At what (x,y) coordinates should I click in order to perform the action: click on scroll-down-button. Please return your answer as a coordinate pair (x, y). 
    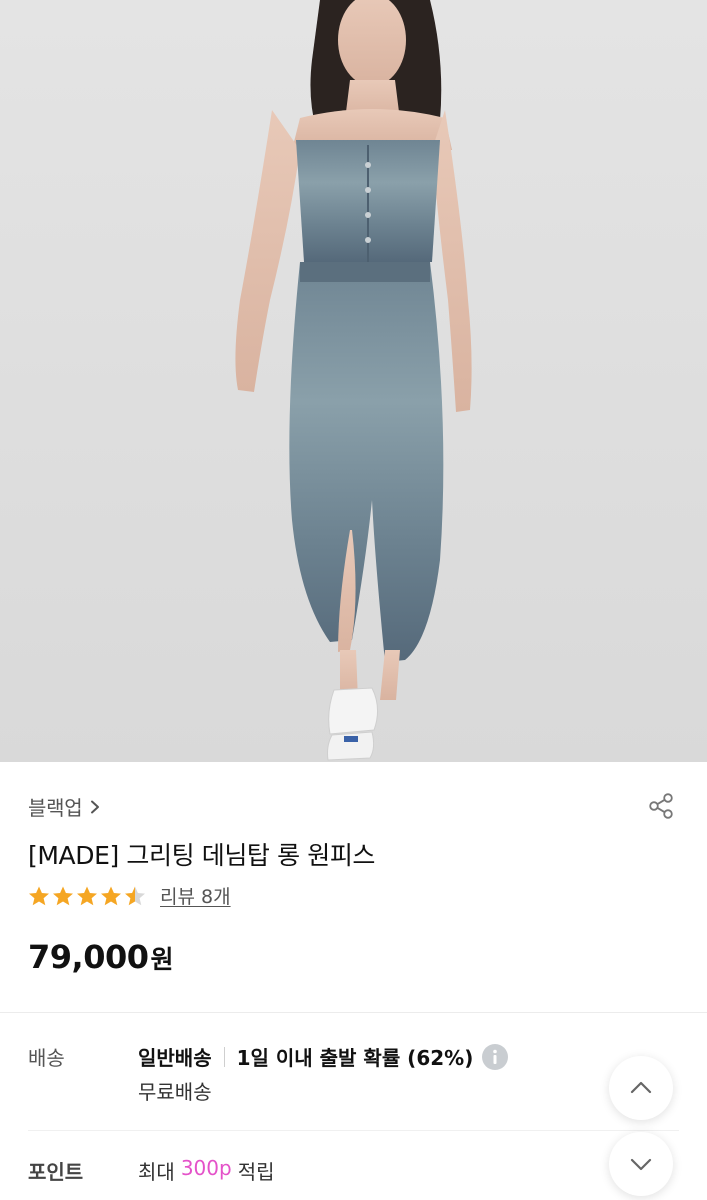
    Looking at the image, I should click on (641, 1164).